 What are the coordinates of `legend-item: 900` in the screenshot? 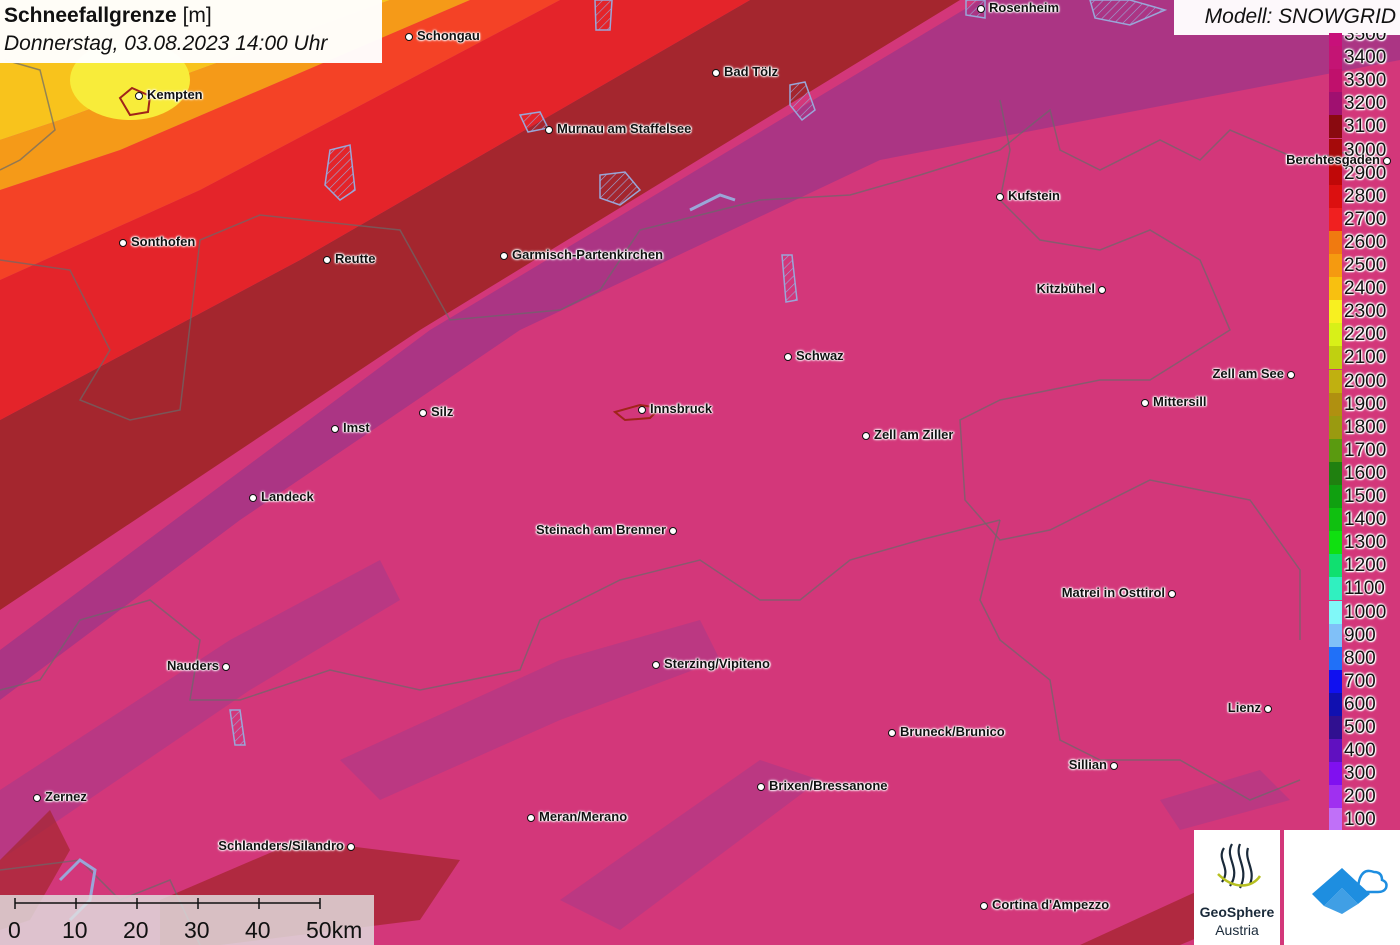 It's located at (1364, 635).